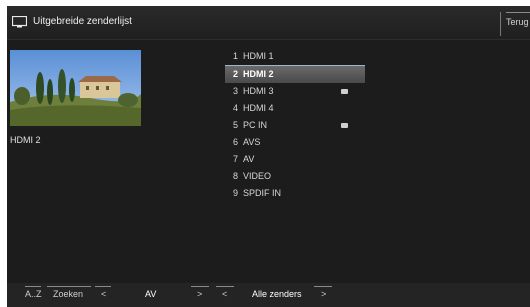 Image resolution: width=530 pixels, height=307 pixels. Describe the element at coordinates (33, 294) in the screenshot. I see `az-sort-button: A..Z` at that location.